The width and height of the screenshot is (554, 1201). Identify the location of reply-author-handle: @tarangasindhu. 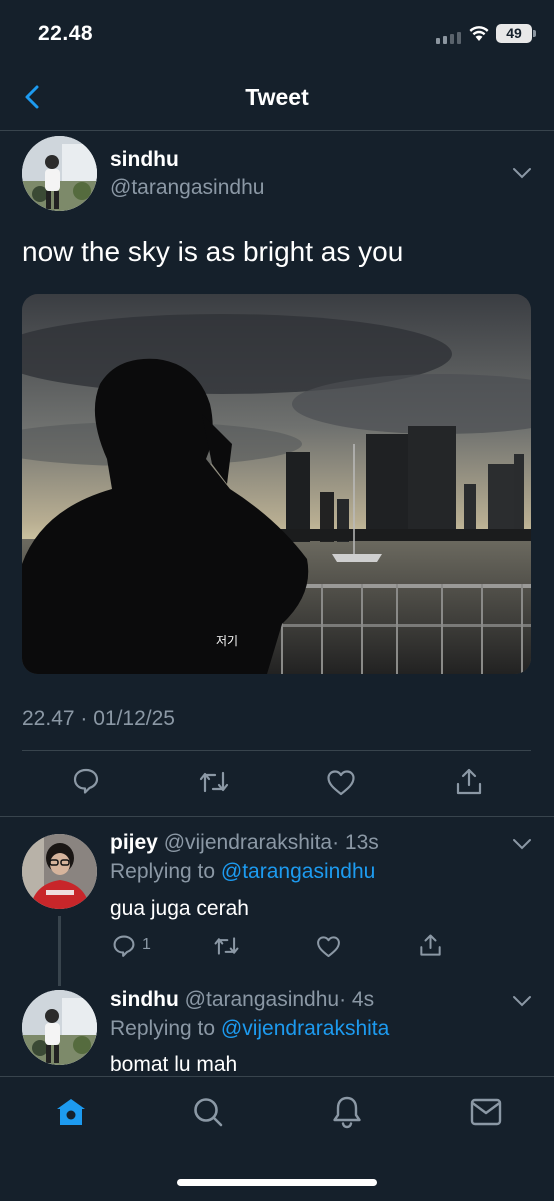
(262, 999).